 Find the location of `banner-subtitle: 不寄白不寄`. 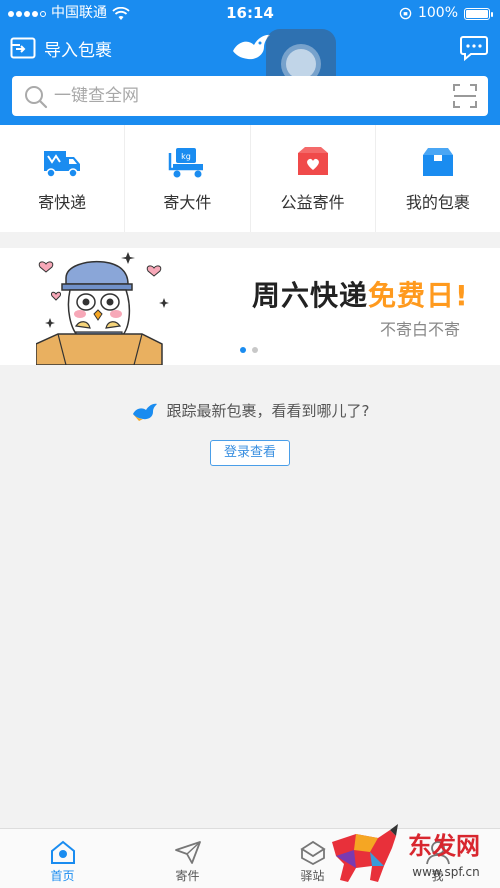

banner-subtitle: 不寄白不寄 is located at coordinates (420, 329).